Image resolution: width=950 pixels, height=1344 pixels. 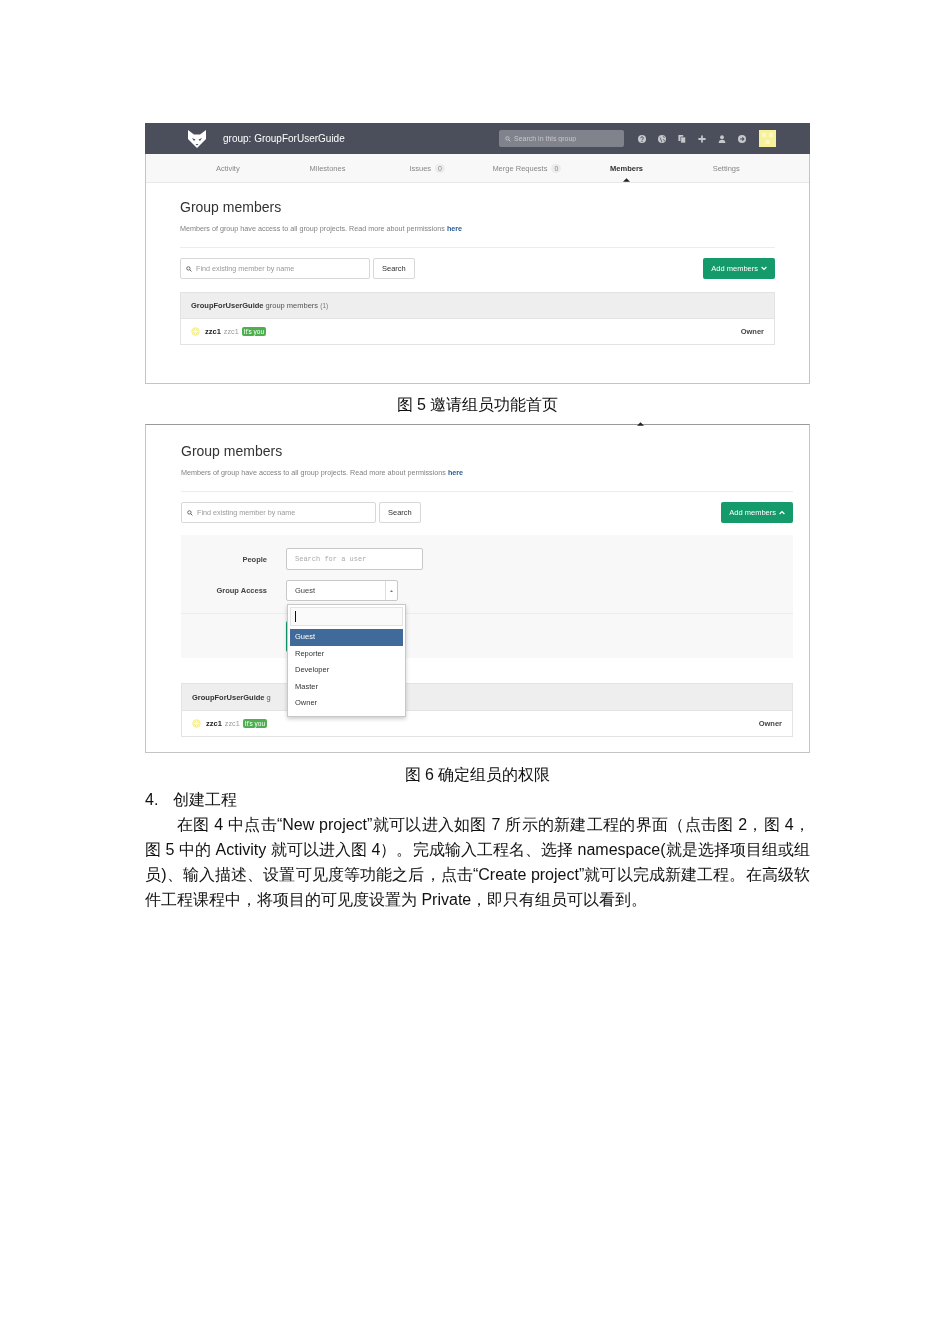 What do you see at coordinates (391, 590) in the screenshot?
I see `caret-icon` at bounding box center [391, 590].